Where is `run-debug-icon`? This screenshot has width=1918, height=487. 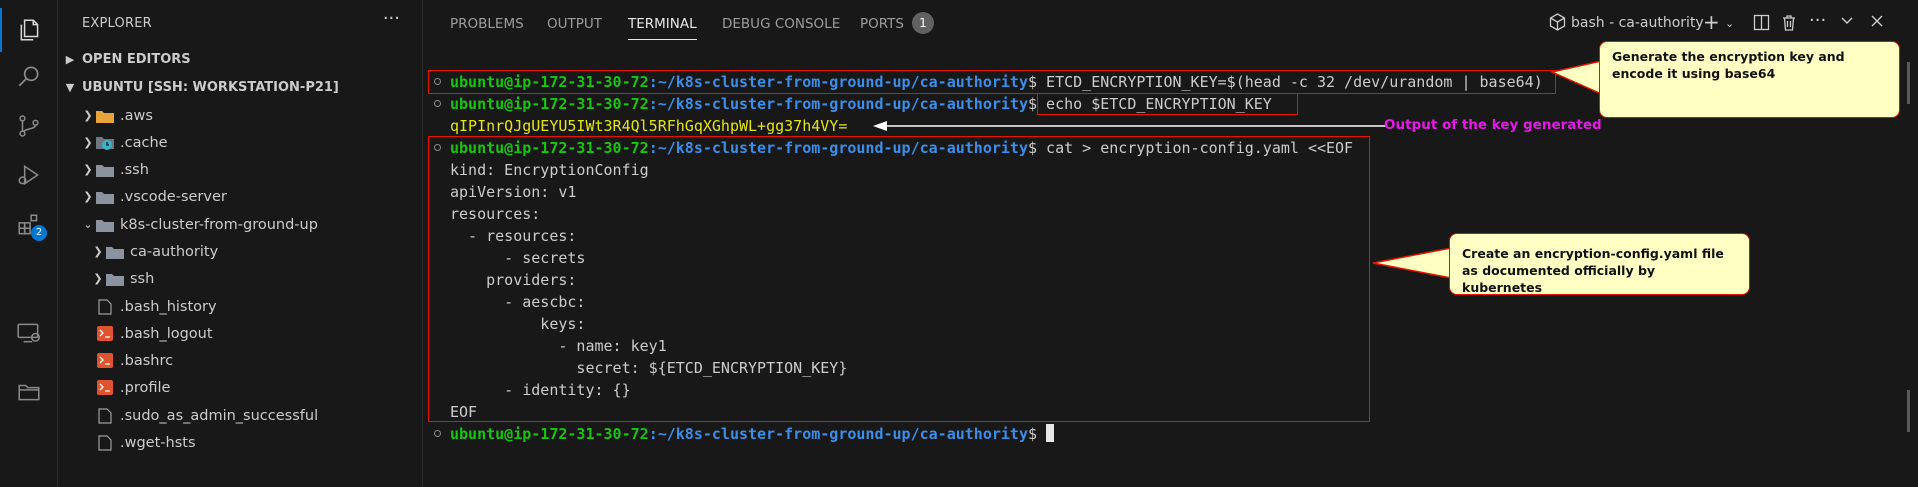
run-debug-icon is located at coordinates (28, 175).